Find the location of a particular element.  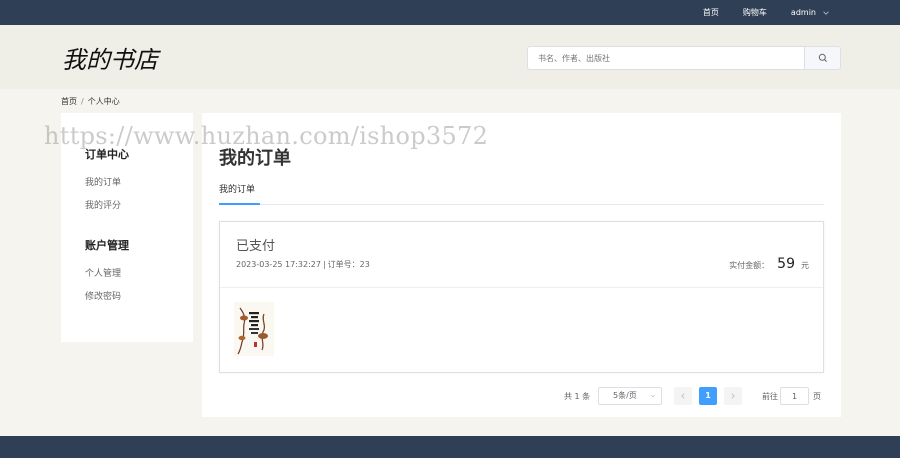

sidebar-group-orders: 订单中心 is located at coordinates (107, 154).